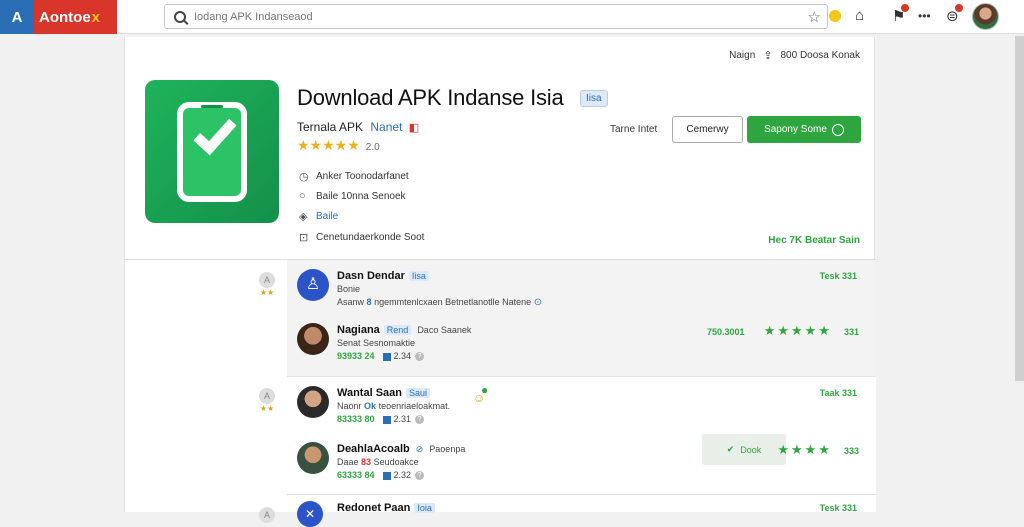  I want to click on info-row-permissions: ⊡ Cenetundaerkonde Soot, so click(362, 238).